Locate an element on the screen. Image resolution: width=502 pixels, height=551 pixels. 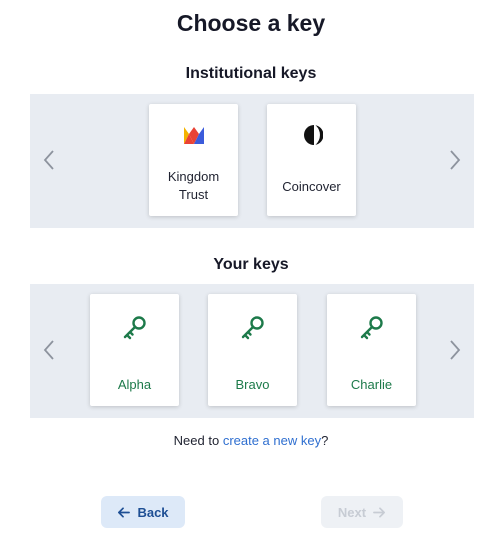
kingdom-trust-logo-icon is located at coordinates (193, 135).